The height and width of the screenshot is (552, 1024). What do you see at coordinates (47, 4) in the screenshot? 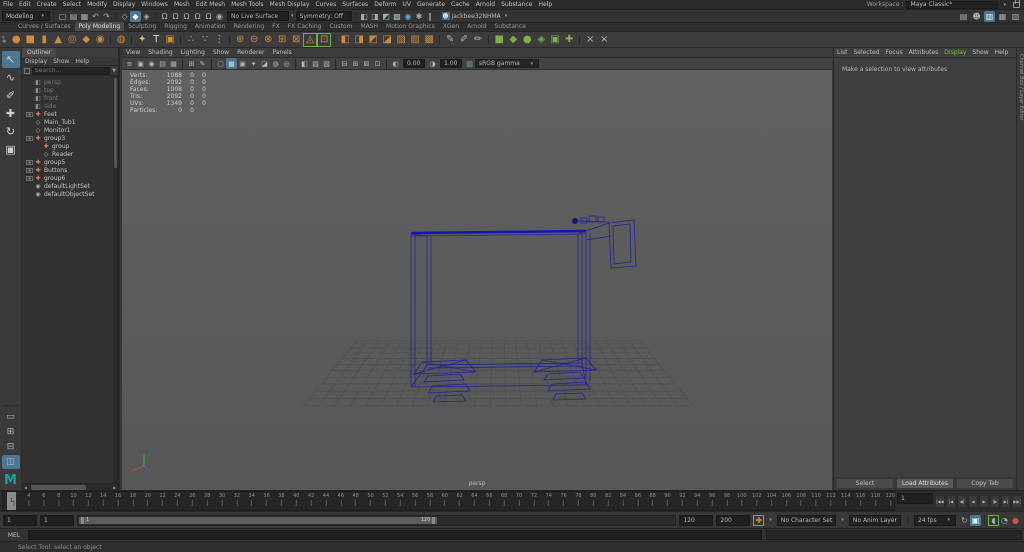
I see `menu-create: Create` at bounding box center [47, 4].